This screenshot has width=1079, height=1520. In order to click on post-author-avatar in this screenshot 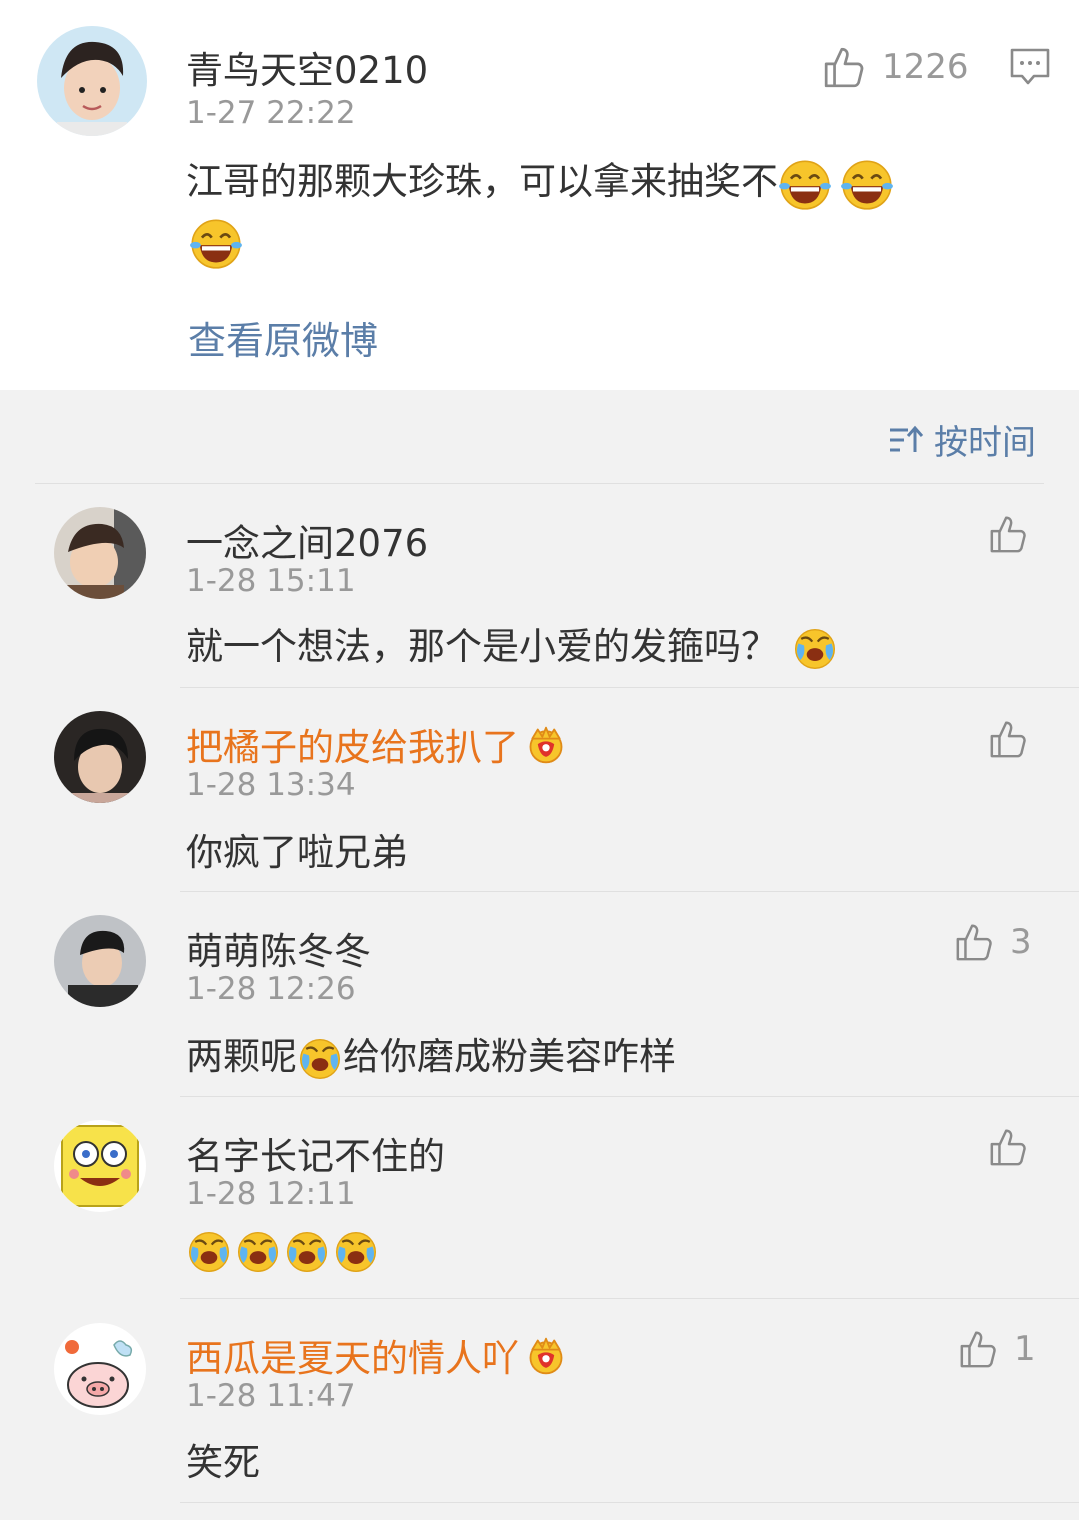, I will do `click(92, 81)`.